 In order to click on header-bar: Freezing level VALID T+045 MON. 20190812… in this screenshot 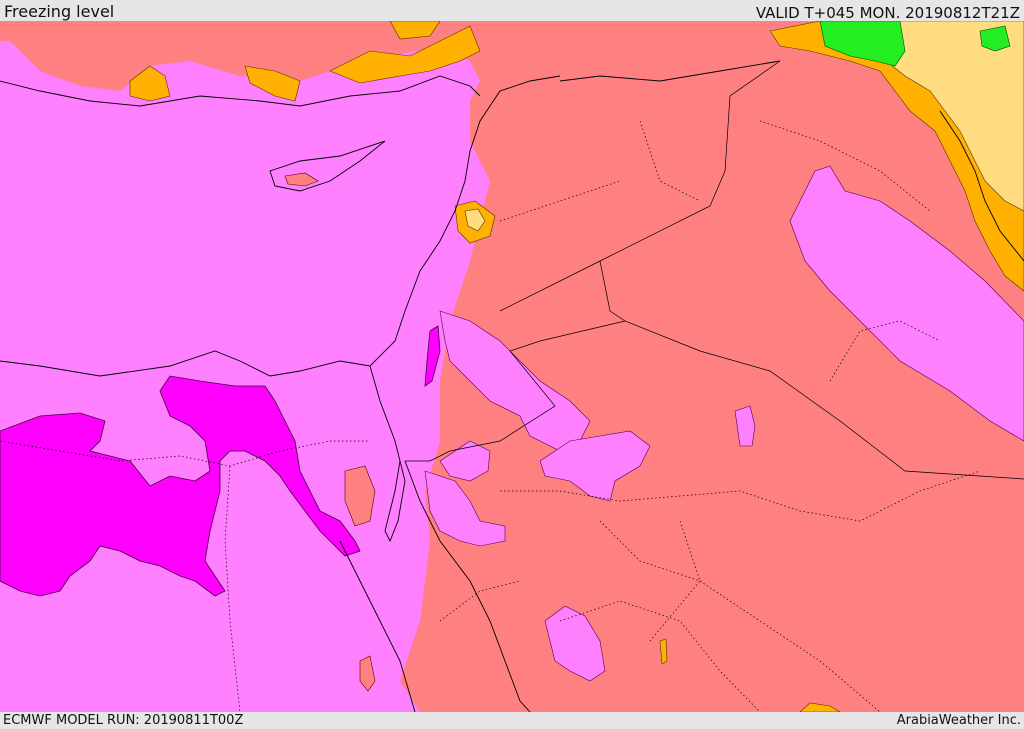, I will do `click(512, 10)`.